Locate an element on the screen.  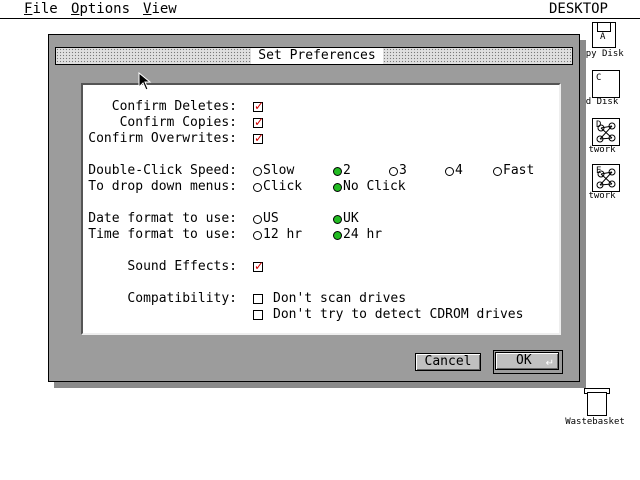
drop-down-menus-label: To drop down menus: is located at coordinates (162, 186).